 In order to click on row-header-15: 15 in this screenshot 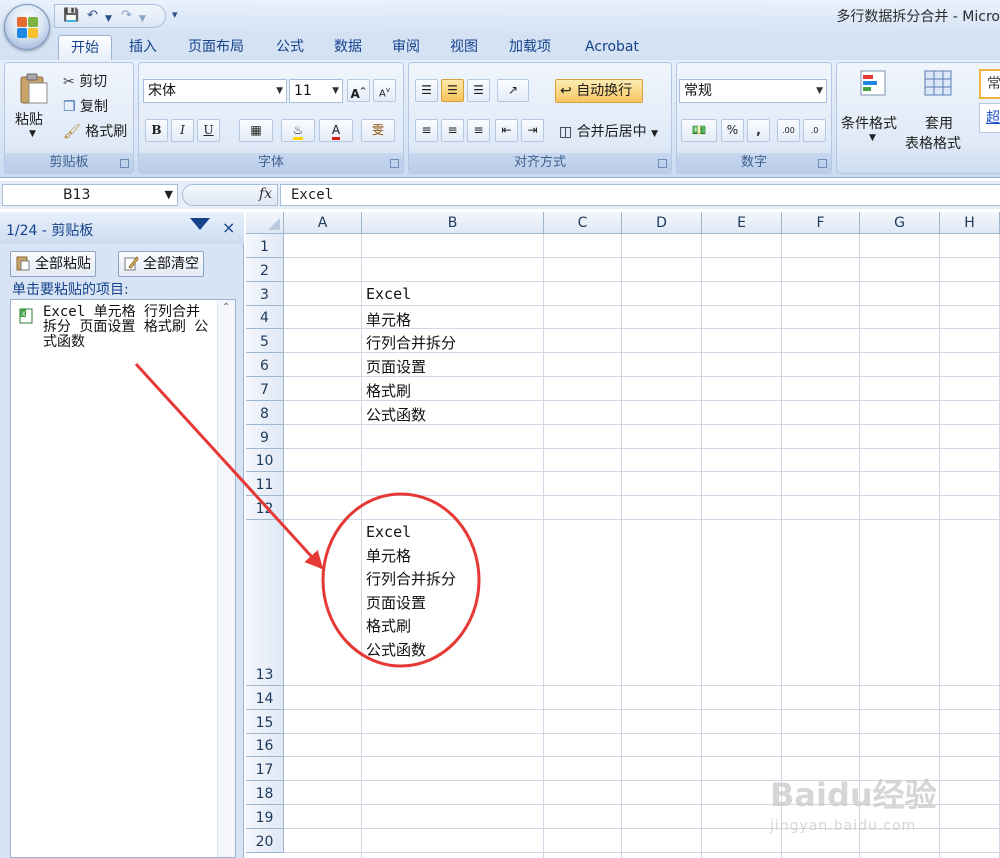, I will do `click(265, 722)`.